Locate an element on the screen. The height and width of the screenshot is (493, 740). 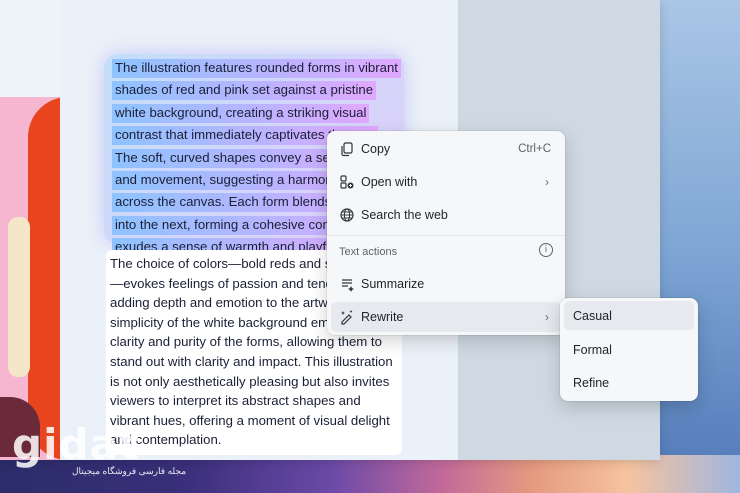
watermark-logo: gidat is located at coordinates (76, 444).